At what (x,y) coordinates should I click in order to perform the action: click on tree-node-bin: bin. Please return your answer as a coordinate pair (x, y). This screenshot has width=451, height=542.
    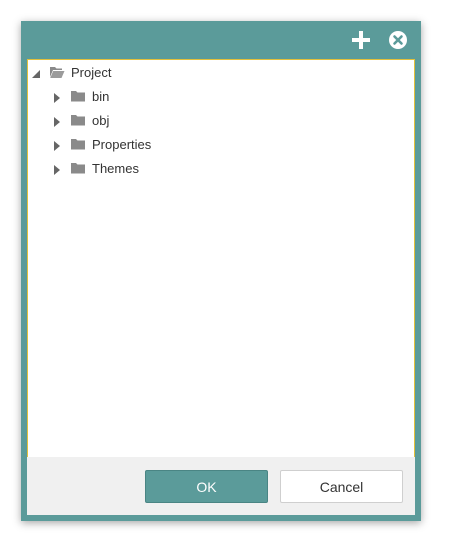
    Looking at the image, I should click on (80, 96).